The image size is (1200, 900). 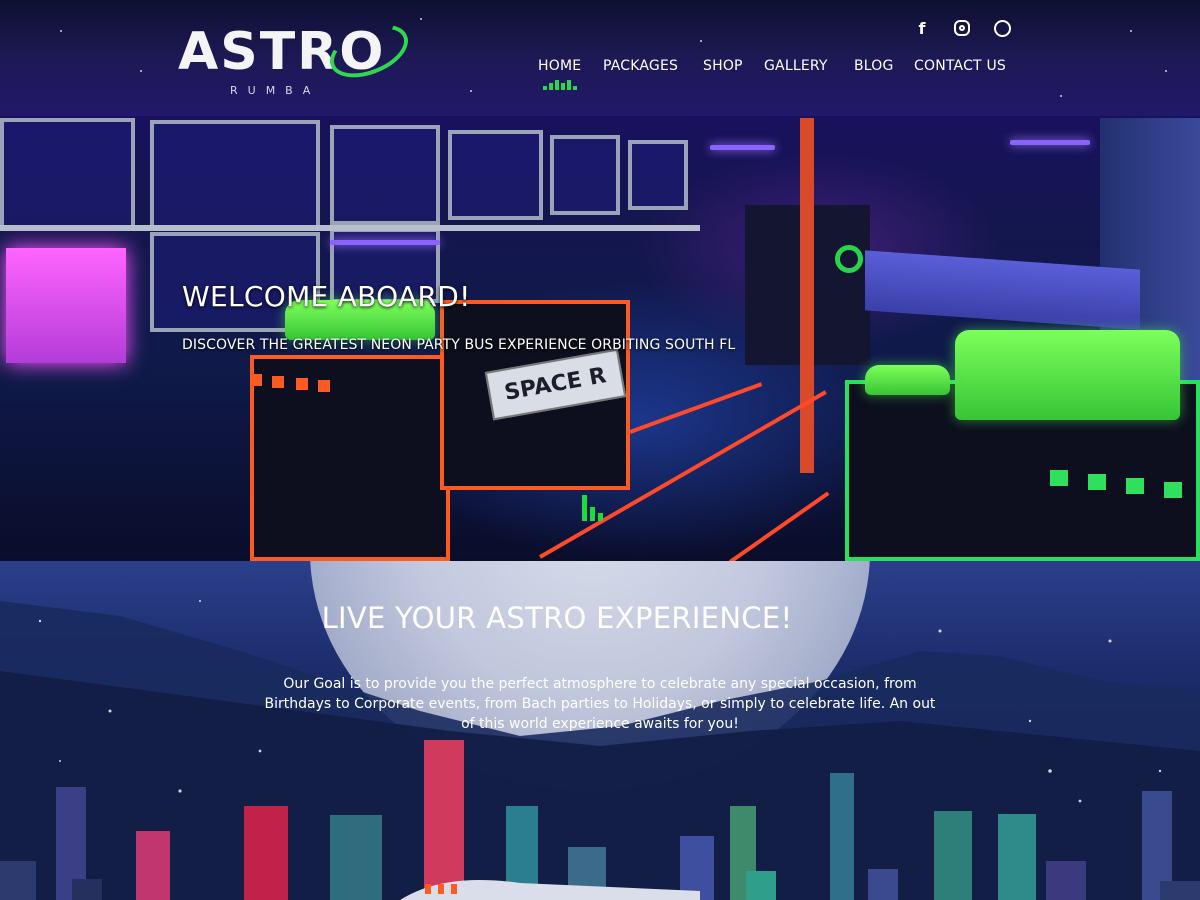 I want to click on brand-logo: ASTRO RUMBA, so click(x=297, y=60).